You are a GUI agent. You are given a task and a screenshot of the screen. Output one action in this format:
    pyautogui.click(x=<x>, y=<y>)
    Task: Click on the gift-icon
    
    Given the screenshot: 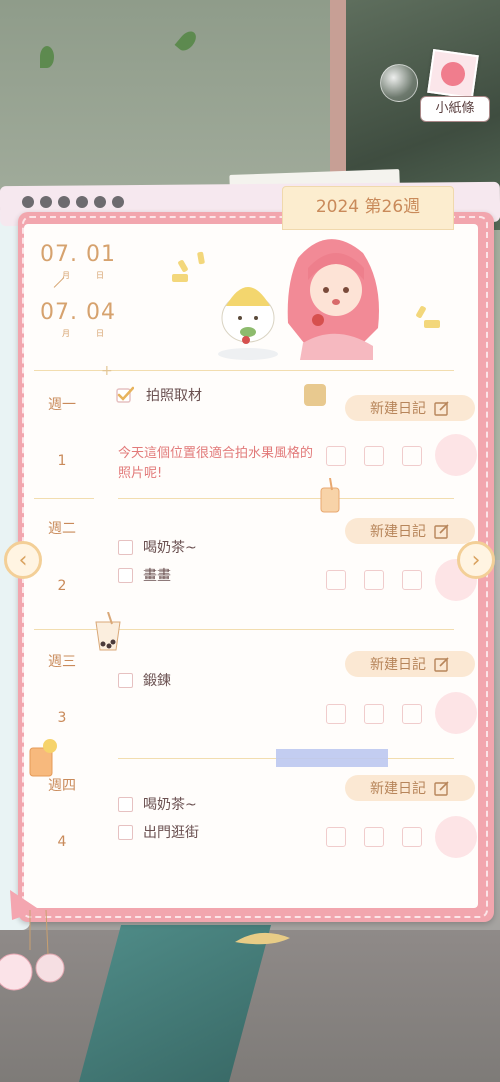 What is the action you would take?
    pyautogui.click(x=315, y=395)
    